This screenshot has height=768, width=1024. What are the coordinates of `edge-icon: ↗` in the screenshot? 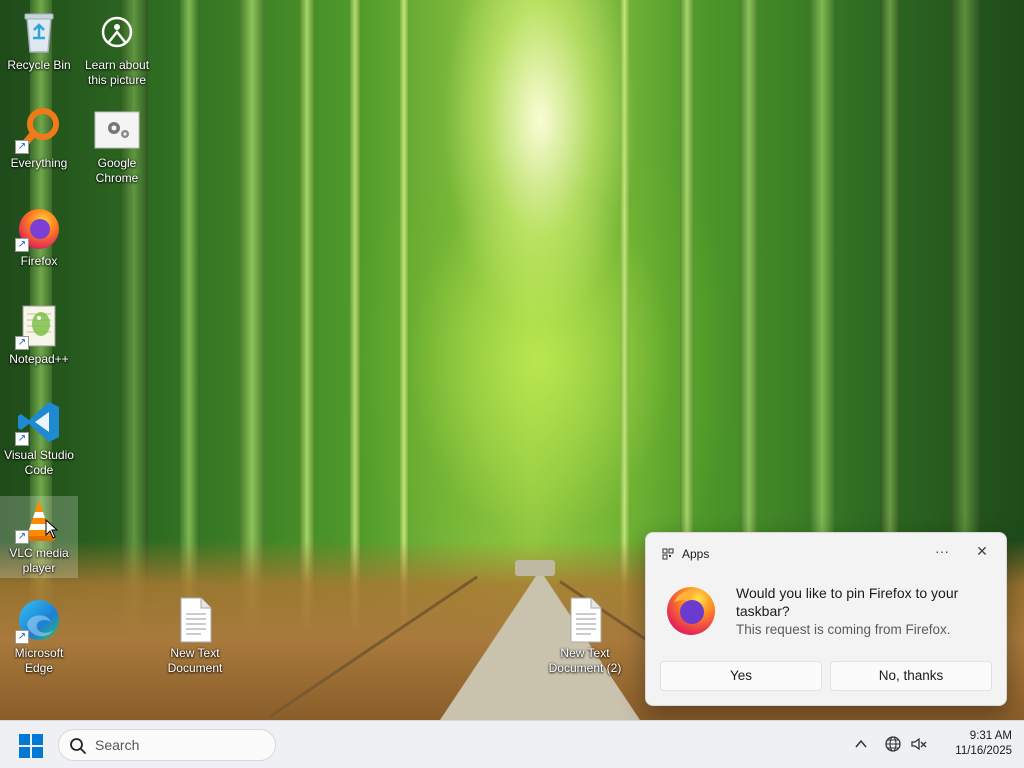 It's located at (39, 620).